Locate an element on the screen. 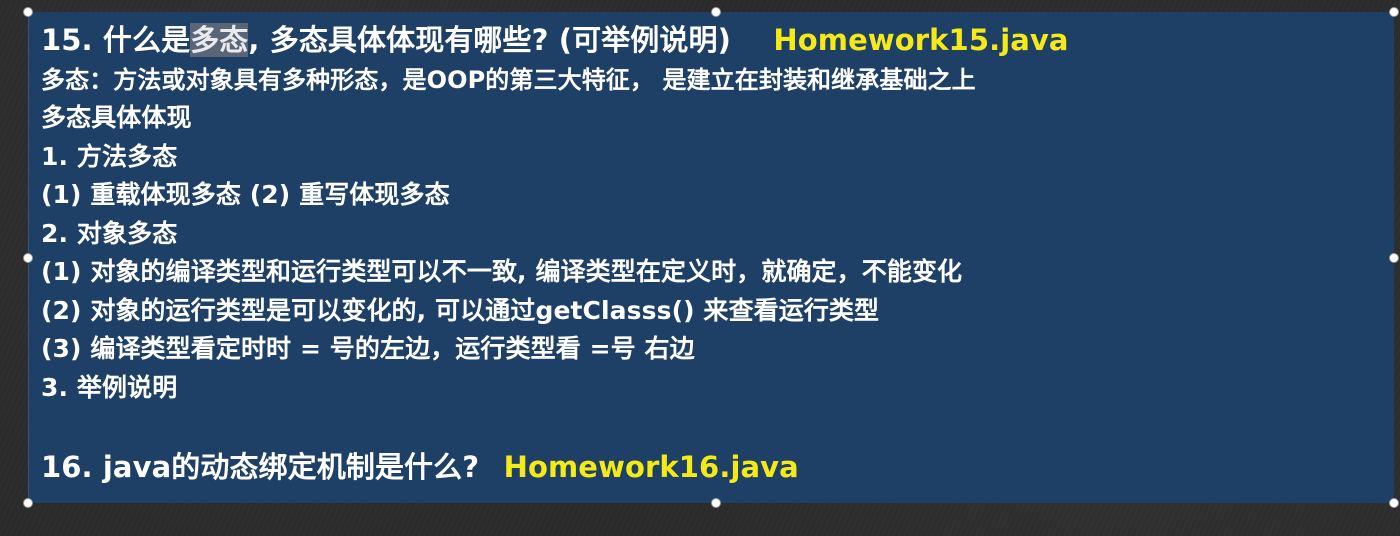  resize-handle-bottom-center is located at coordinates (716, 503).